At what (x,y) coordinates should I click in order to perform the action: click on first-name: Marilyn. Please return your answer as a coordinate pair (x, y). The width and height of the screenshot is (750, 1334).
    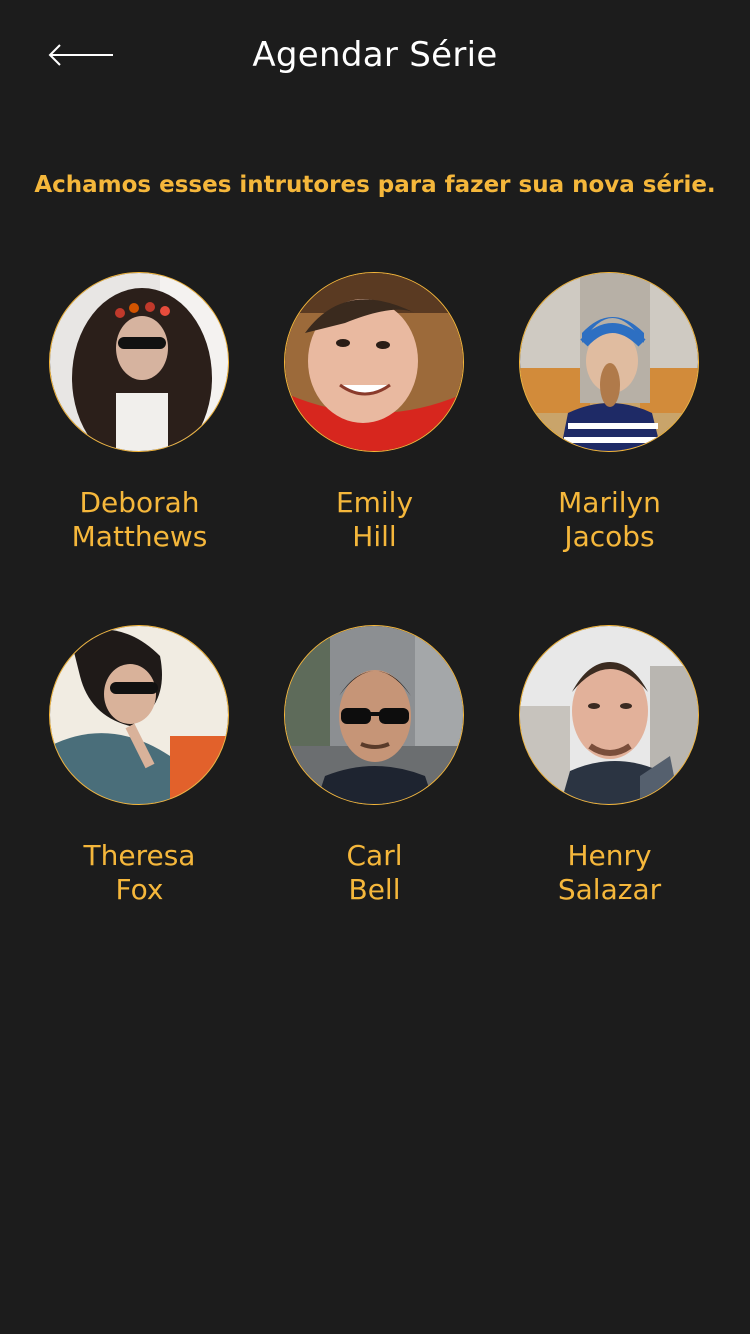
    Looking at the image, I should click on (609, 502).